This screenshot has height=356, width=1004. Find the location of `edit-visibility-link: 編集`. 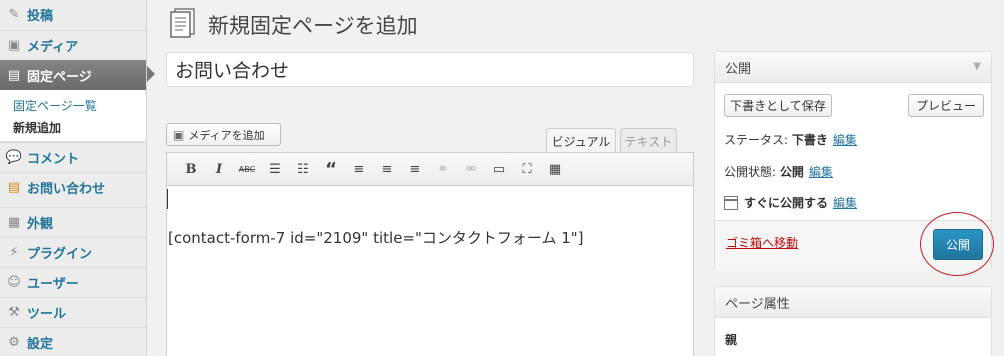

edit-visibility-link: 編集 is located at coordinates (821, 171).